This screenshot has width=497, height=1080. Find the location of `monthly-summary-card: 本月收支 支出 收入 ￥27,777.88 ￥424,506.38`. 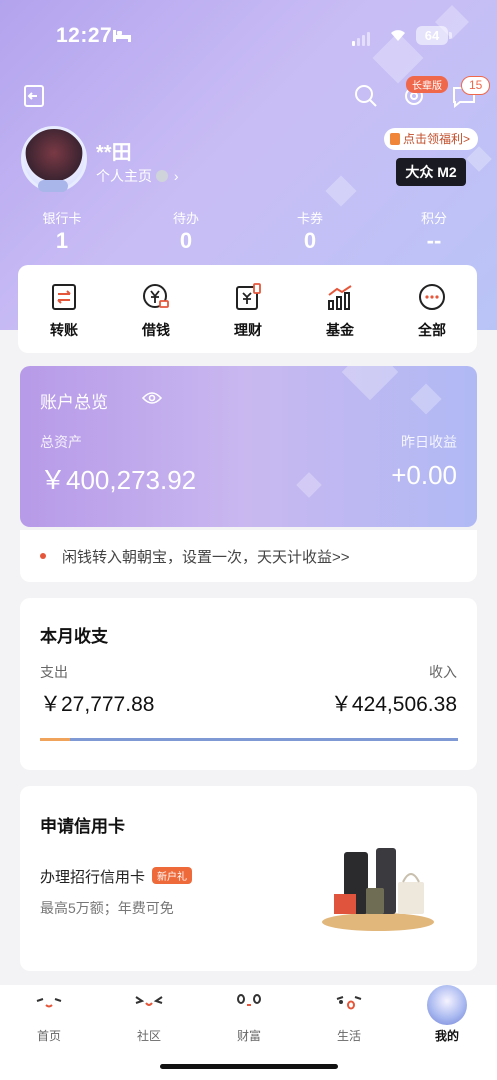

monthly-summary-card: 本月收支 支出 收入 ￥27,777.88 ￥424,506.38 is located at coordinates (248, 684).